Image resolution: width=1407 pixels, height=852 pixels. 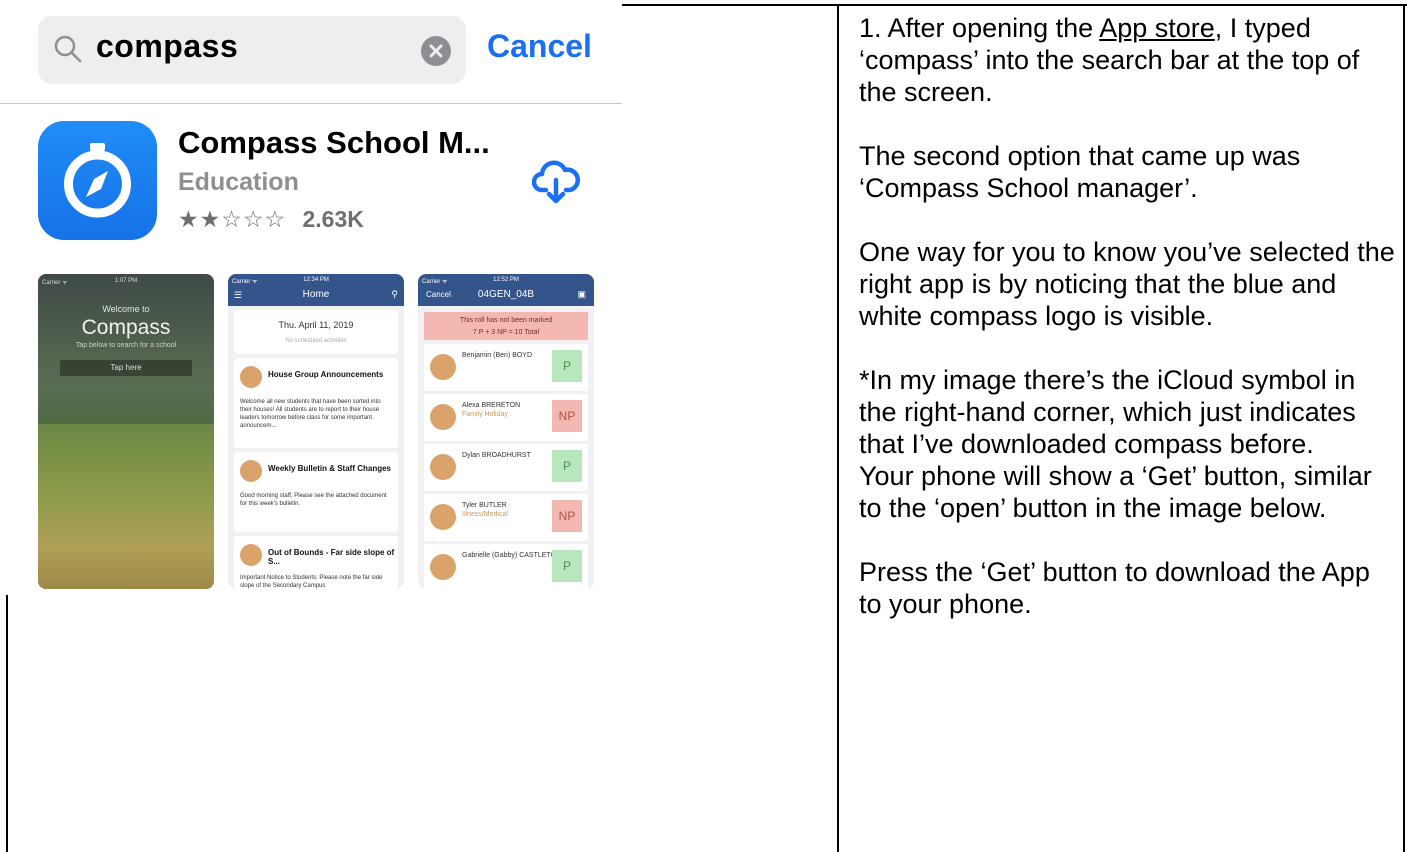 I want to click on search-school-hint: Tap below to search for a school, so click(x=126, y=345).